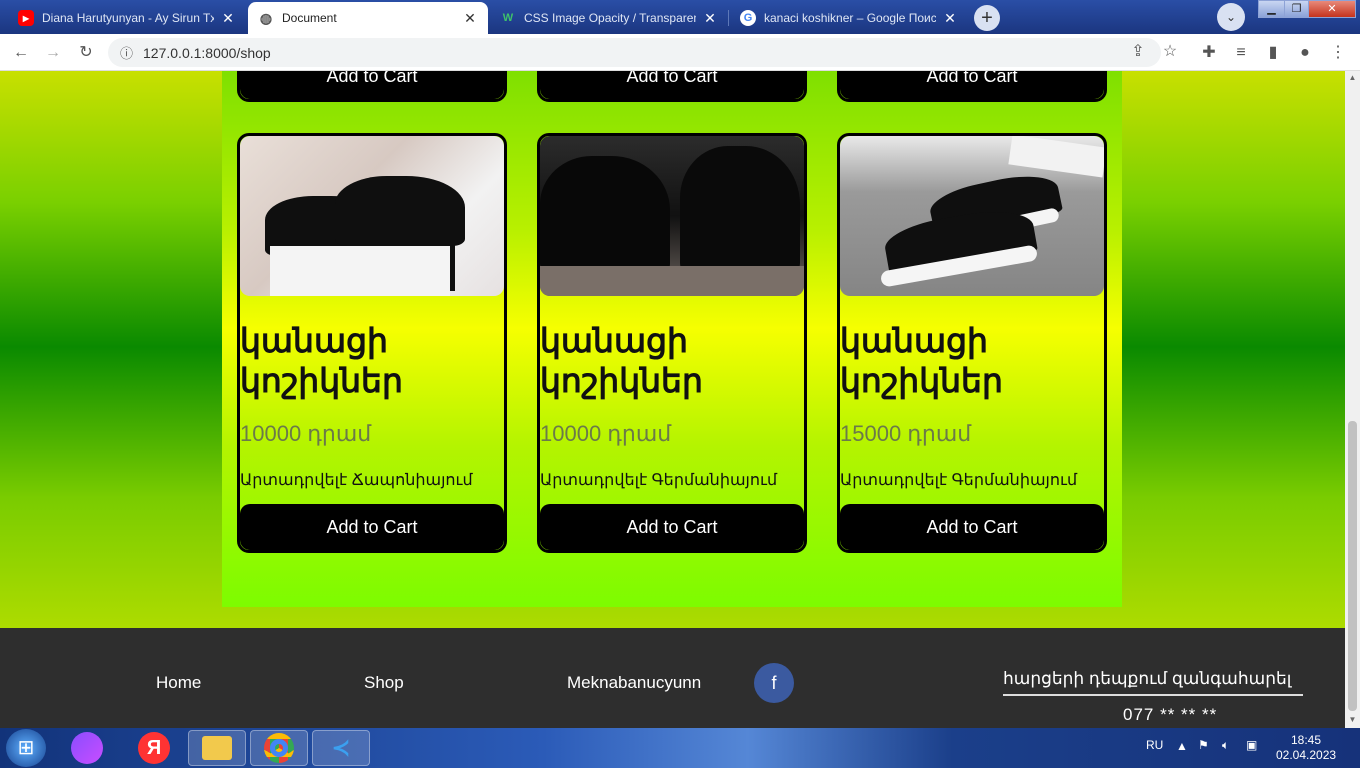 The width and height of the screenshot is (1360, 768). Describe the element at coordinates (1203, 745) in the screenshot. I see `flag-icon: ⚑` at that location.